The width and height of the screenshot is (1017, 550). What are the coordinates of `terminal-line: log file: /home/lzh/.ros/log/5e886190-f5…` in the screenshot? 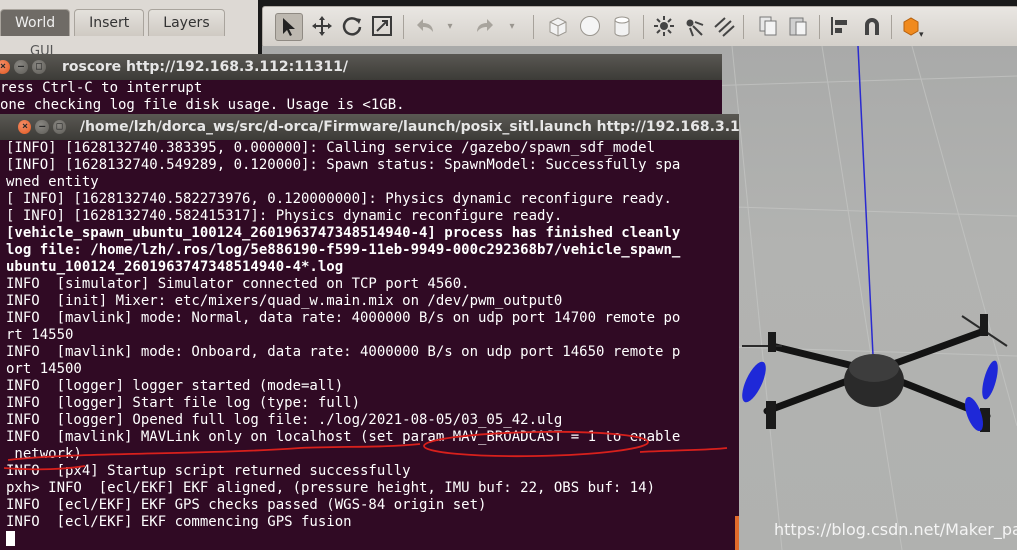 It's located at (343, 250).